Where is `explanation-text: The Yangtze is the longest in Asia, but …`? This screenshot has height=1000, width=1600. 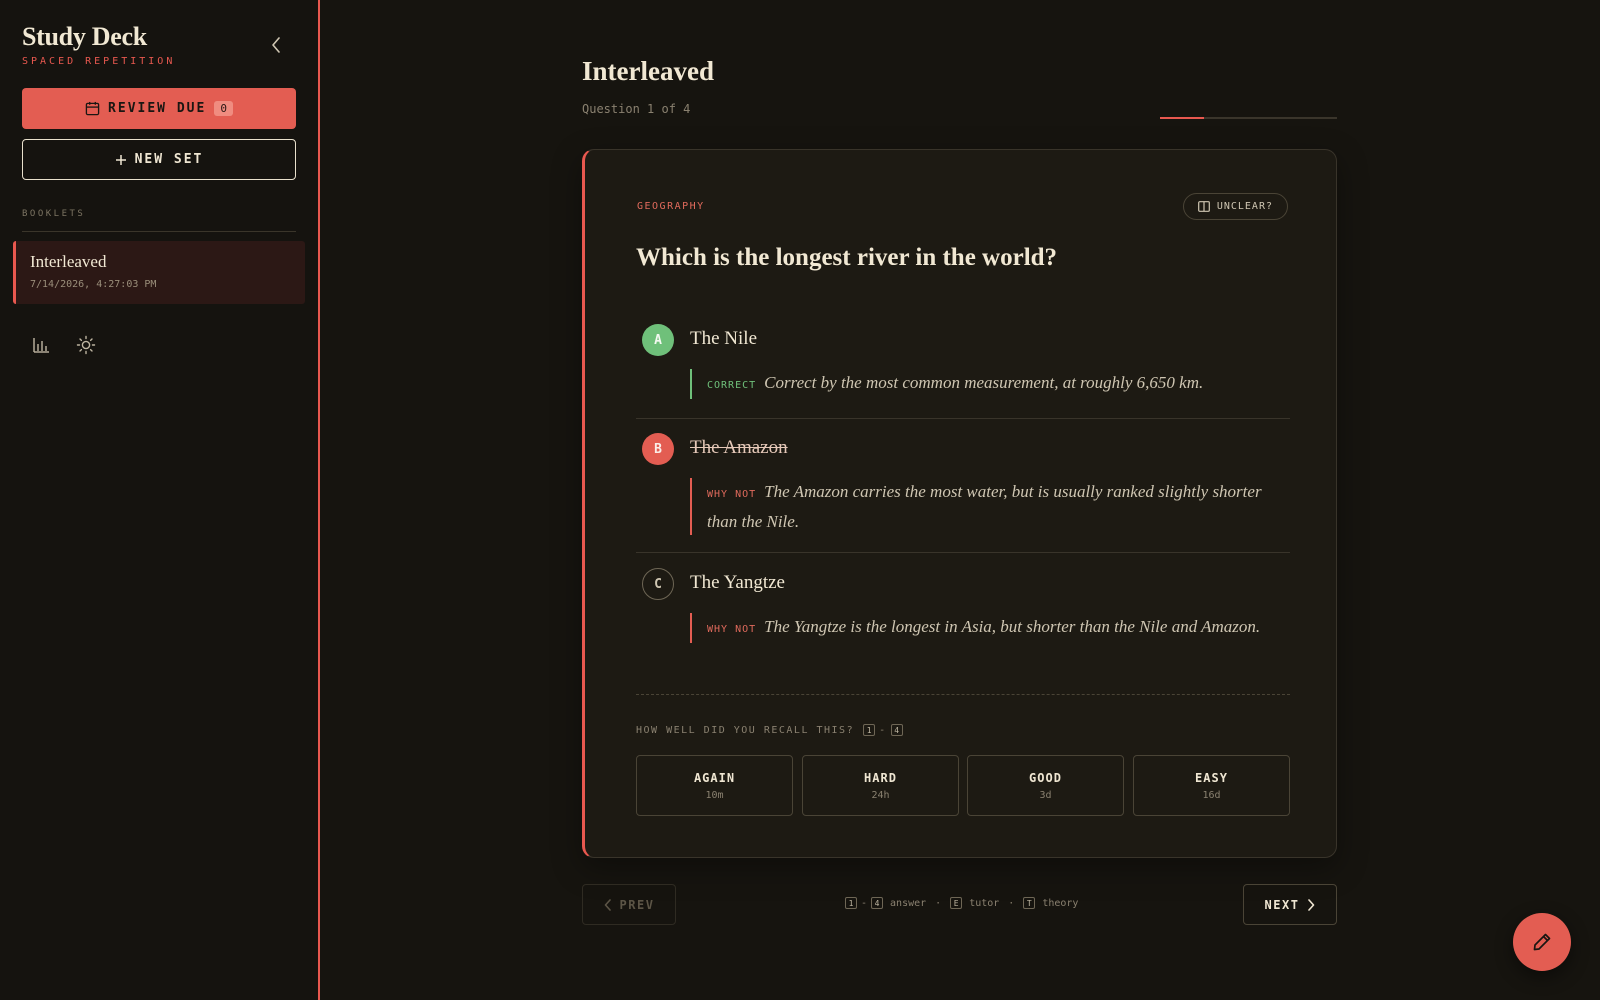 explanation-text: The Yangtze is the longest in Asia, but … is located at coordinates (1012, 626).